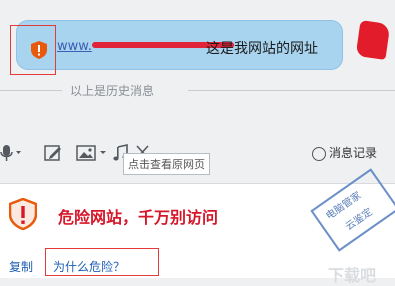 This screenshot has width=395, height=286. Describe the element at coordinates (373, 40) in the screenshot. I see `avatar-redacted` at that location.